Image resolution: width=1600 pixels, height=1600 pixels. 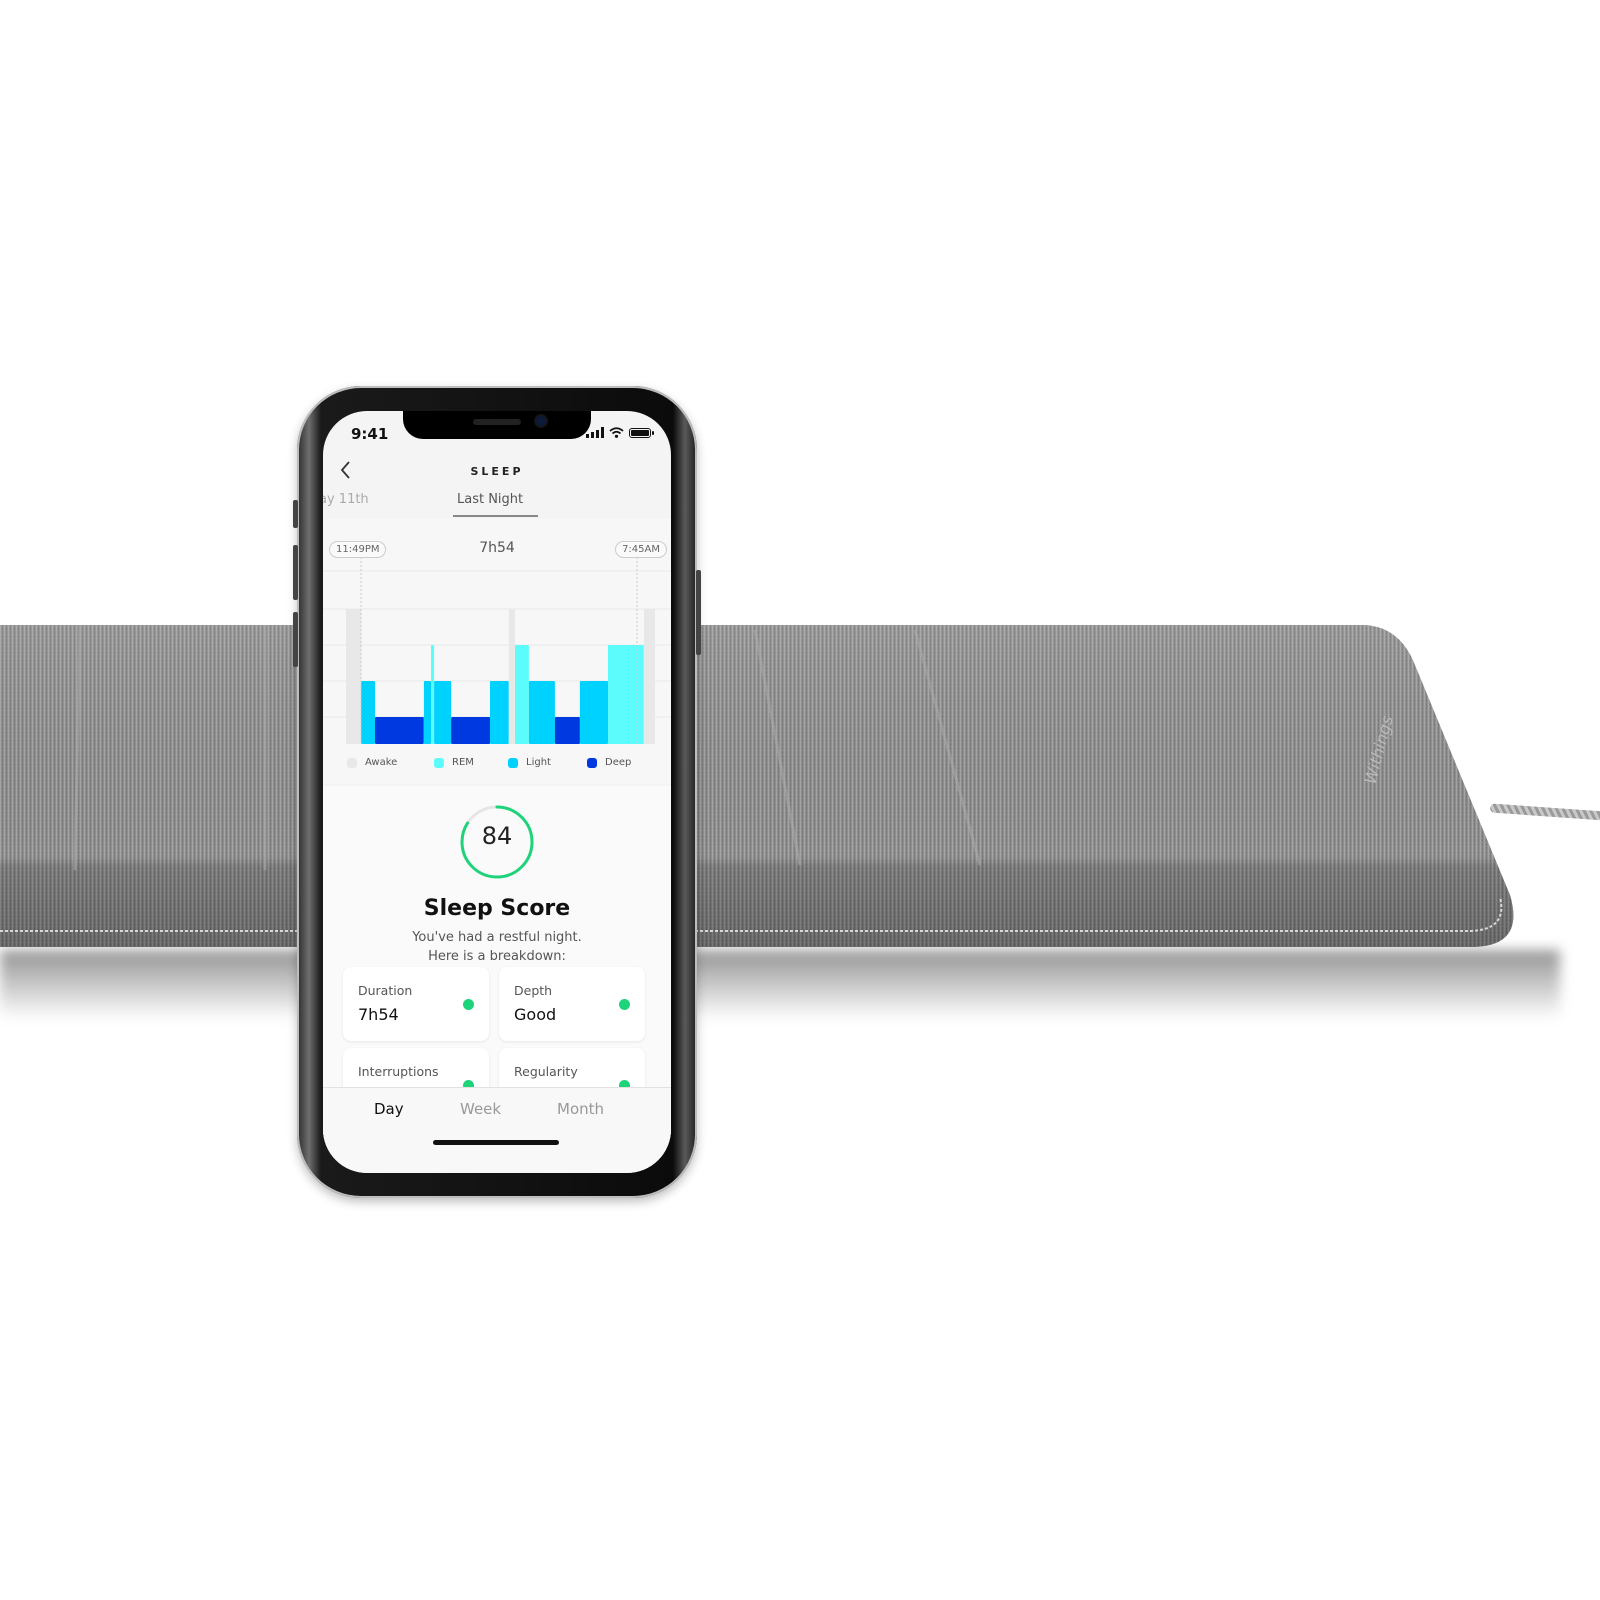 What do you see at coordinates (497, 956) in the screenshot?
I see `subtitle-line-2: Here is a breakdown:` at bounding box center [497, 956].